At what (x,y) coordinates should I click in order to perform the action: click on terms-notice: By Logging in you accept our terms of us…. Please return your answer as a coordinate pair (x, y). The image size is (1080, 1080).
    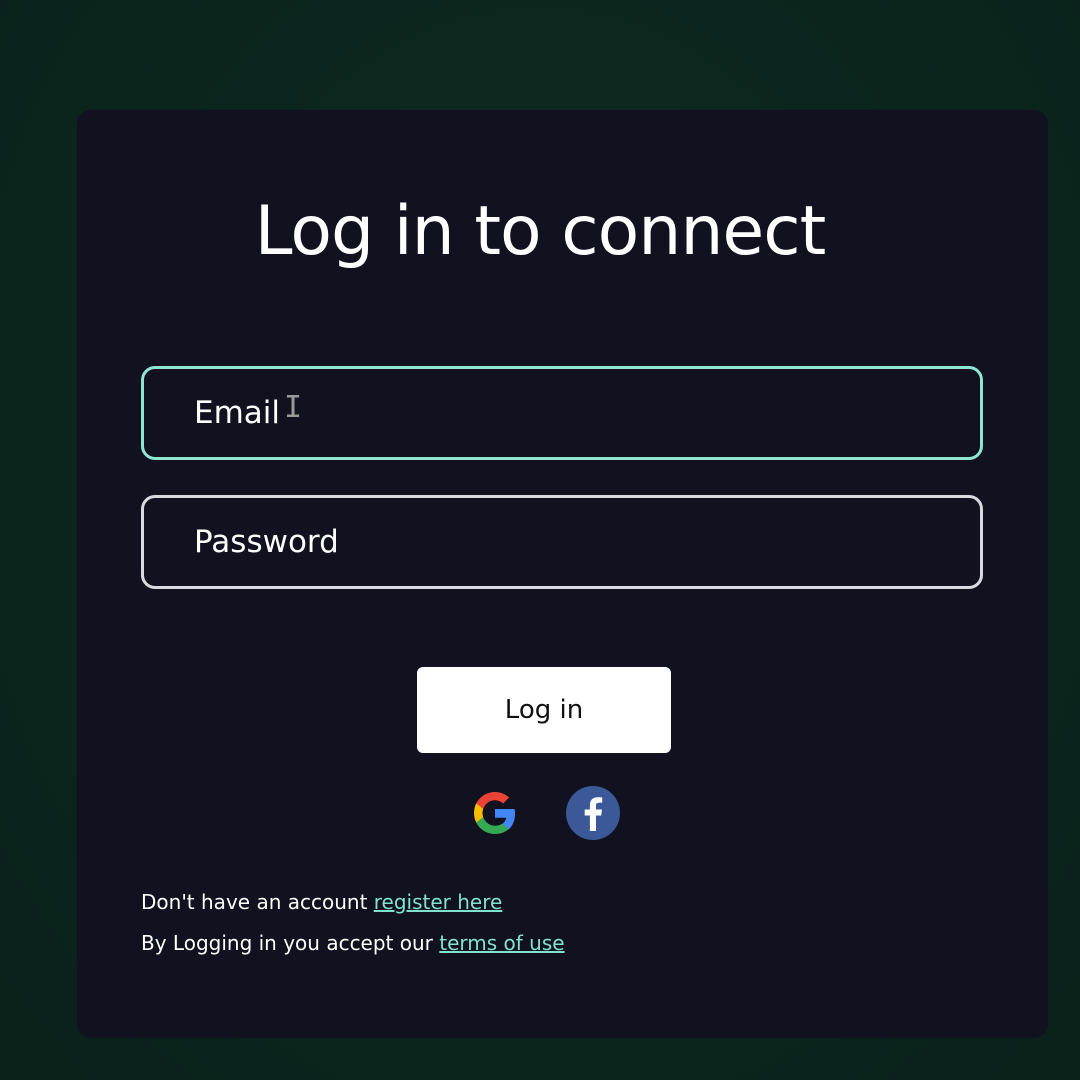
    Looking at the image, I should click on (353, 943).